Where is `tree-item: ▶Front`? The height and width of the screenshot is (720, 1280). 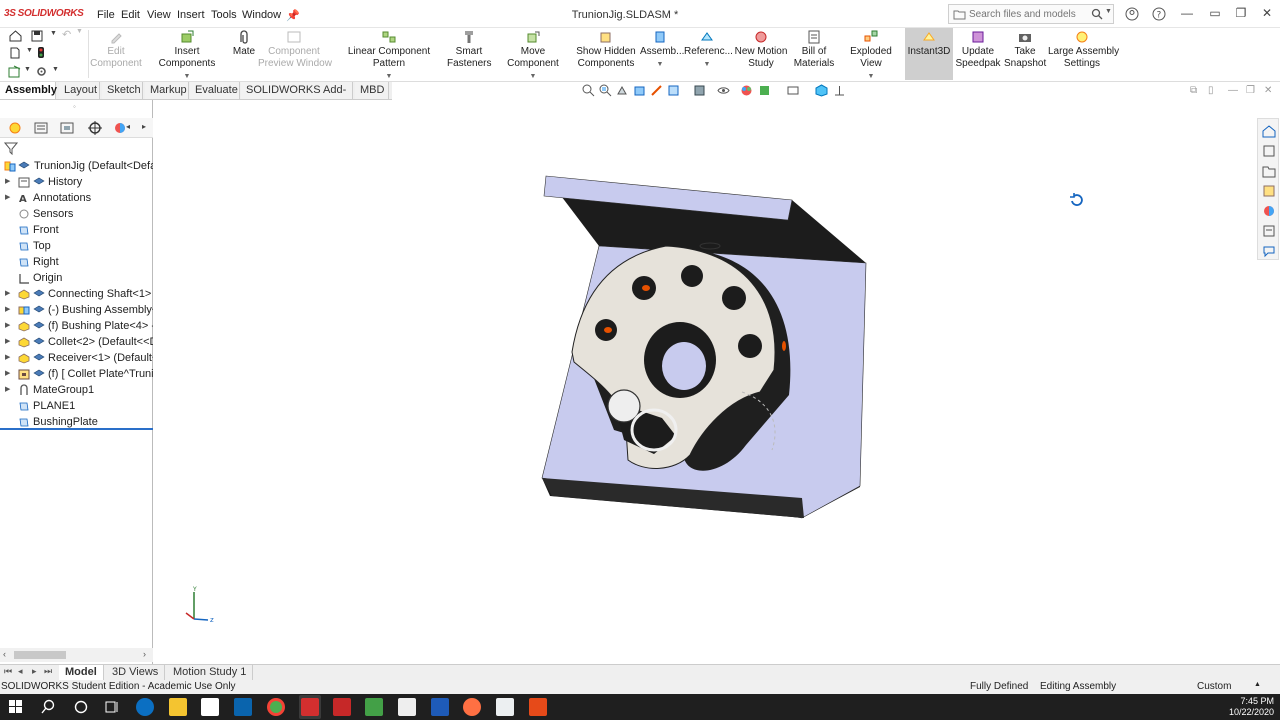
tree-item: ▶Front is located at coordinates (76, 230).